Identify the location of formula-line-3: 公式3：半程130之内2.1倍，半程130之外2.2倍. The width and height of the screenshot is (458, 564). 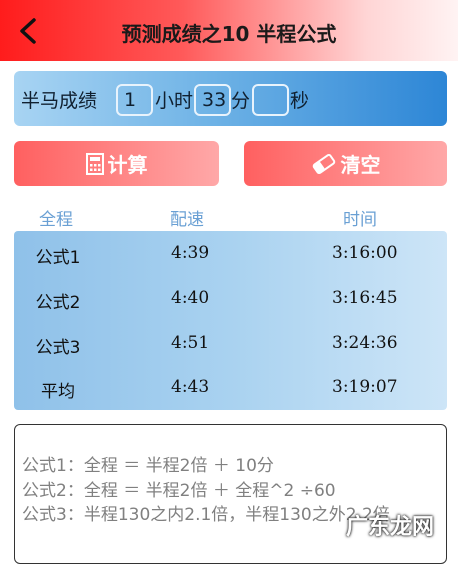
(206, 515).